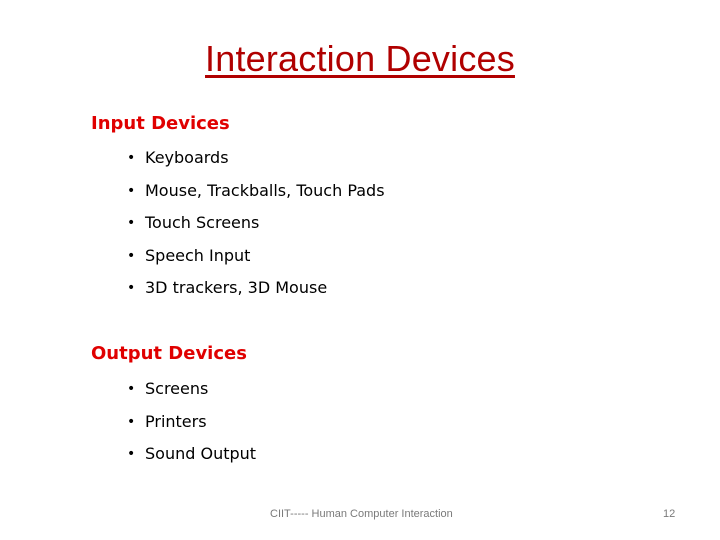 Image resolution: width=720 pixels, height=540 pixels. What do you see at coordinates (201, 453) in the screenshot?
I see `list-item-text: Sound Output` at bounding box center [201, 453].